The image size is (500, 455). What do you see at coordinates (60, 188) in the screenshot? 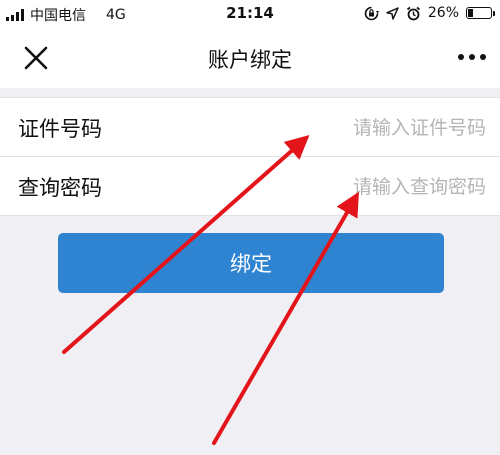
I see `query-password-label: 查询密码` at bounding box center [60, 188].